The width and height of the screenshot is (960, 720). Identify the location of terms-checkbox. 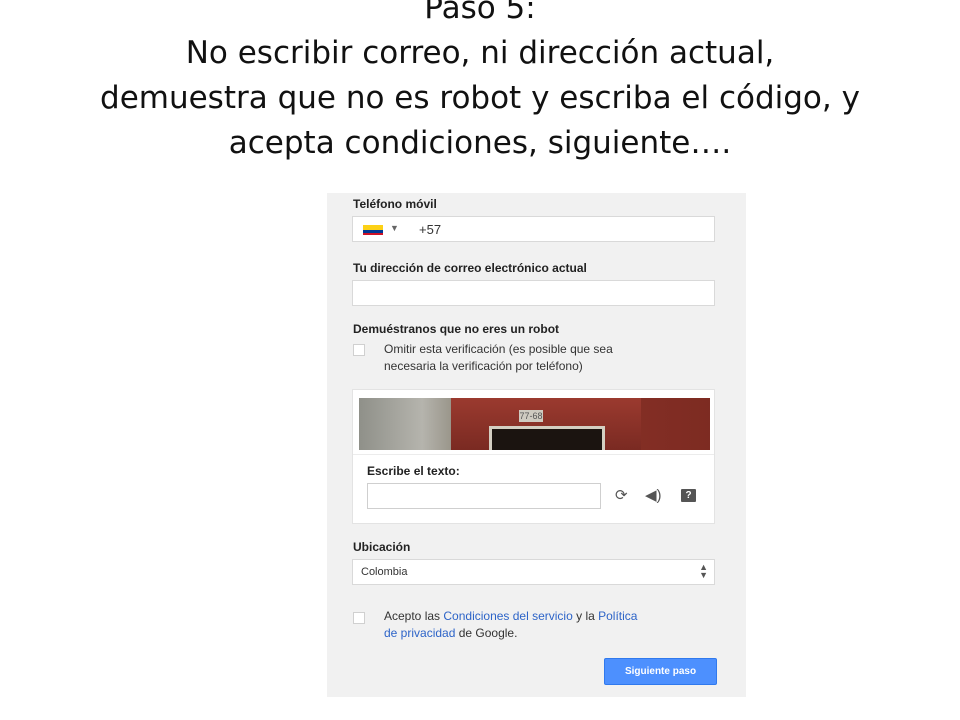
(359, 618).